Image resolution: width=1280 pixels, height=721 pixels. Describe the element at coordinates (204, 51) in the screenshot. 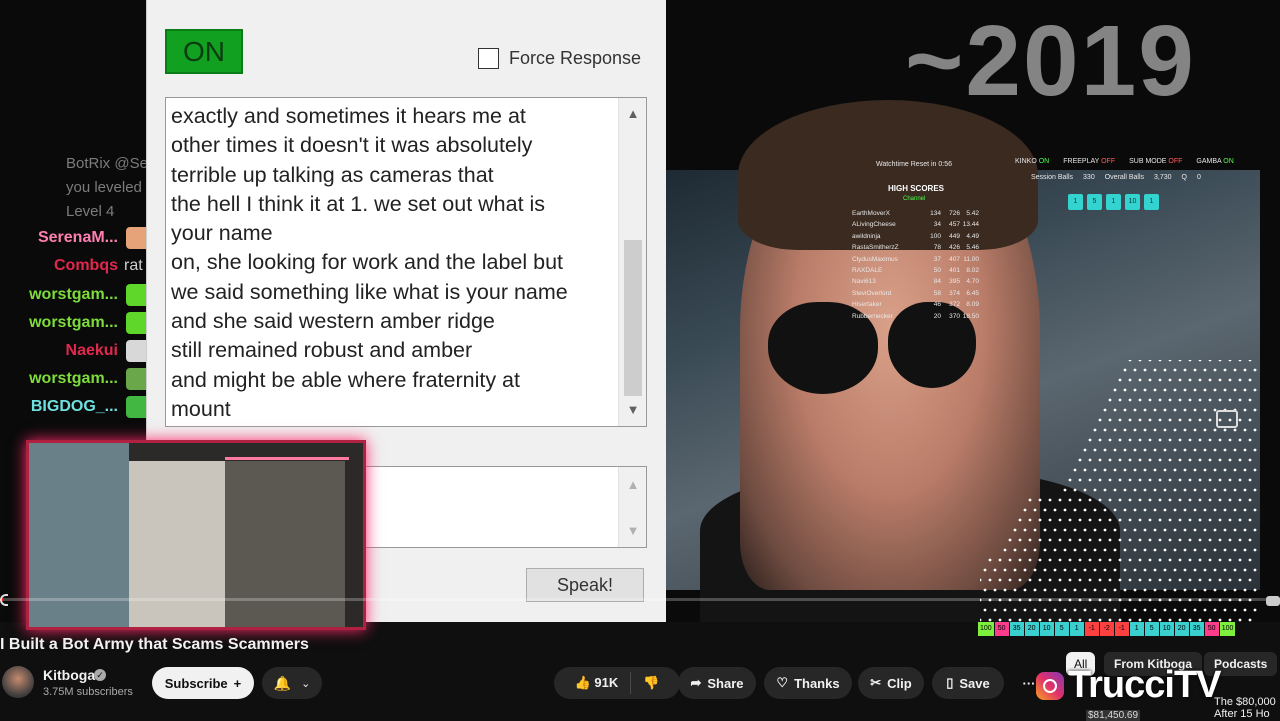

I see `on-toggle-button: ON` at that location.